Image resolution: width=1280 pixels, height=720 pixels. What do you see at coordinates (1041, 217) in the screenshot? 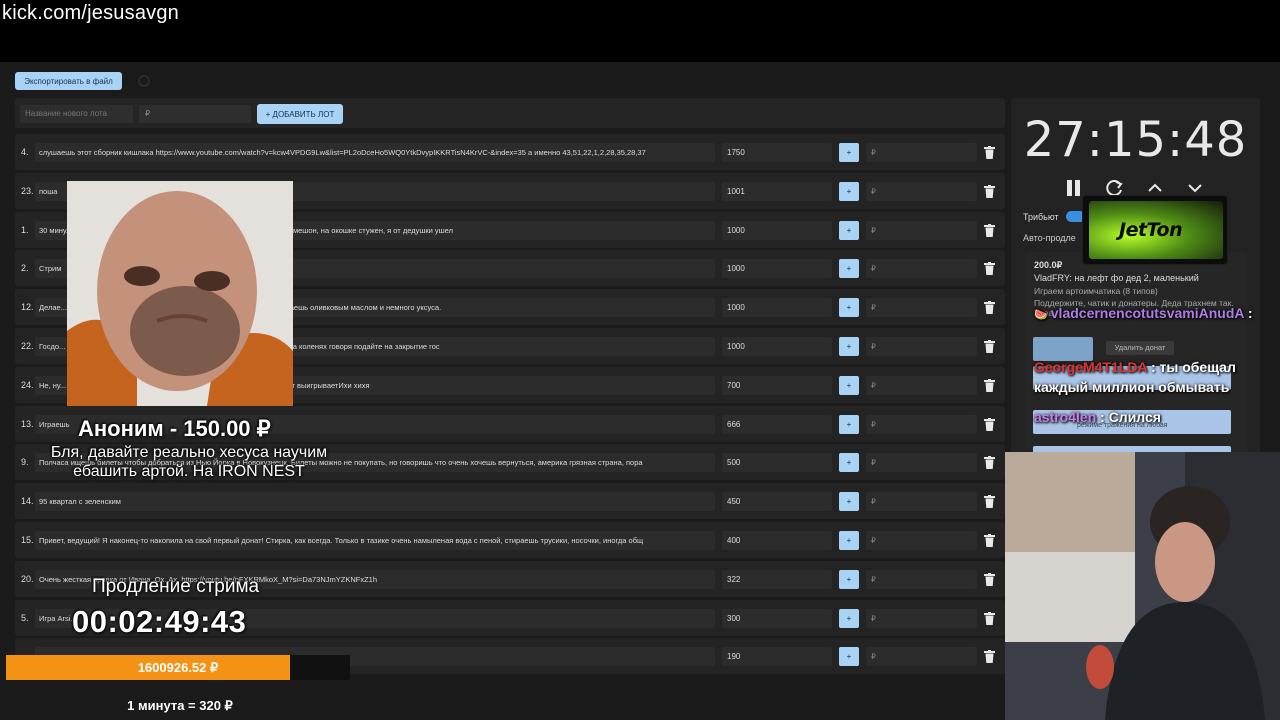
I see `tributes-label: Трибьют` at bounding box center [1041, 217].